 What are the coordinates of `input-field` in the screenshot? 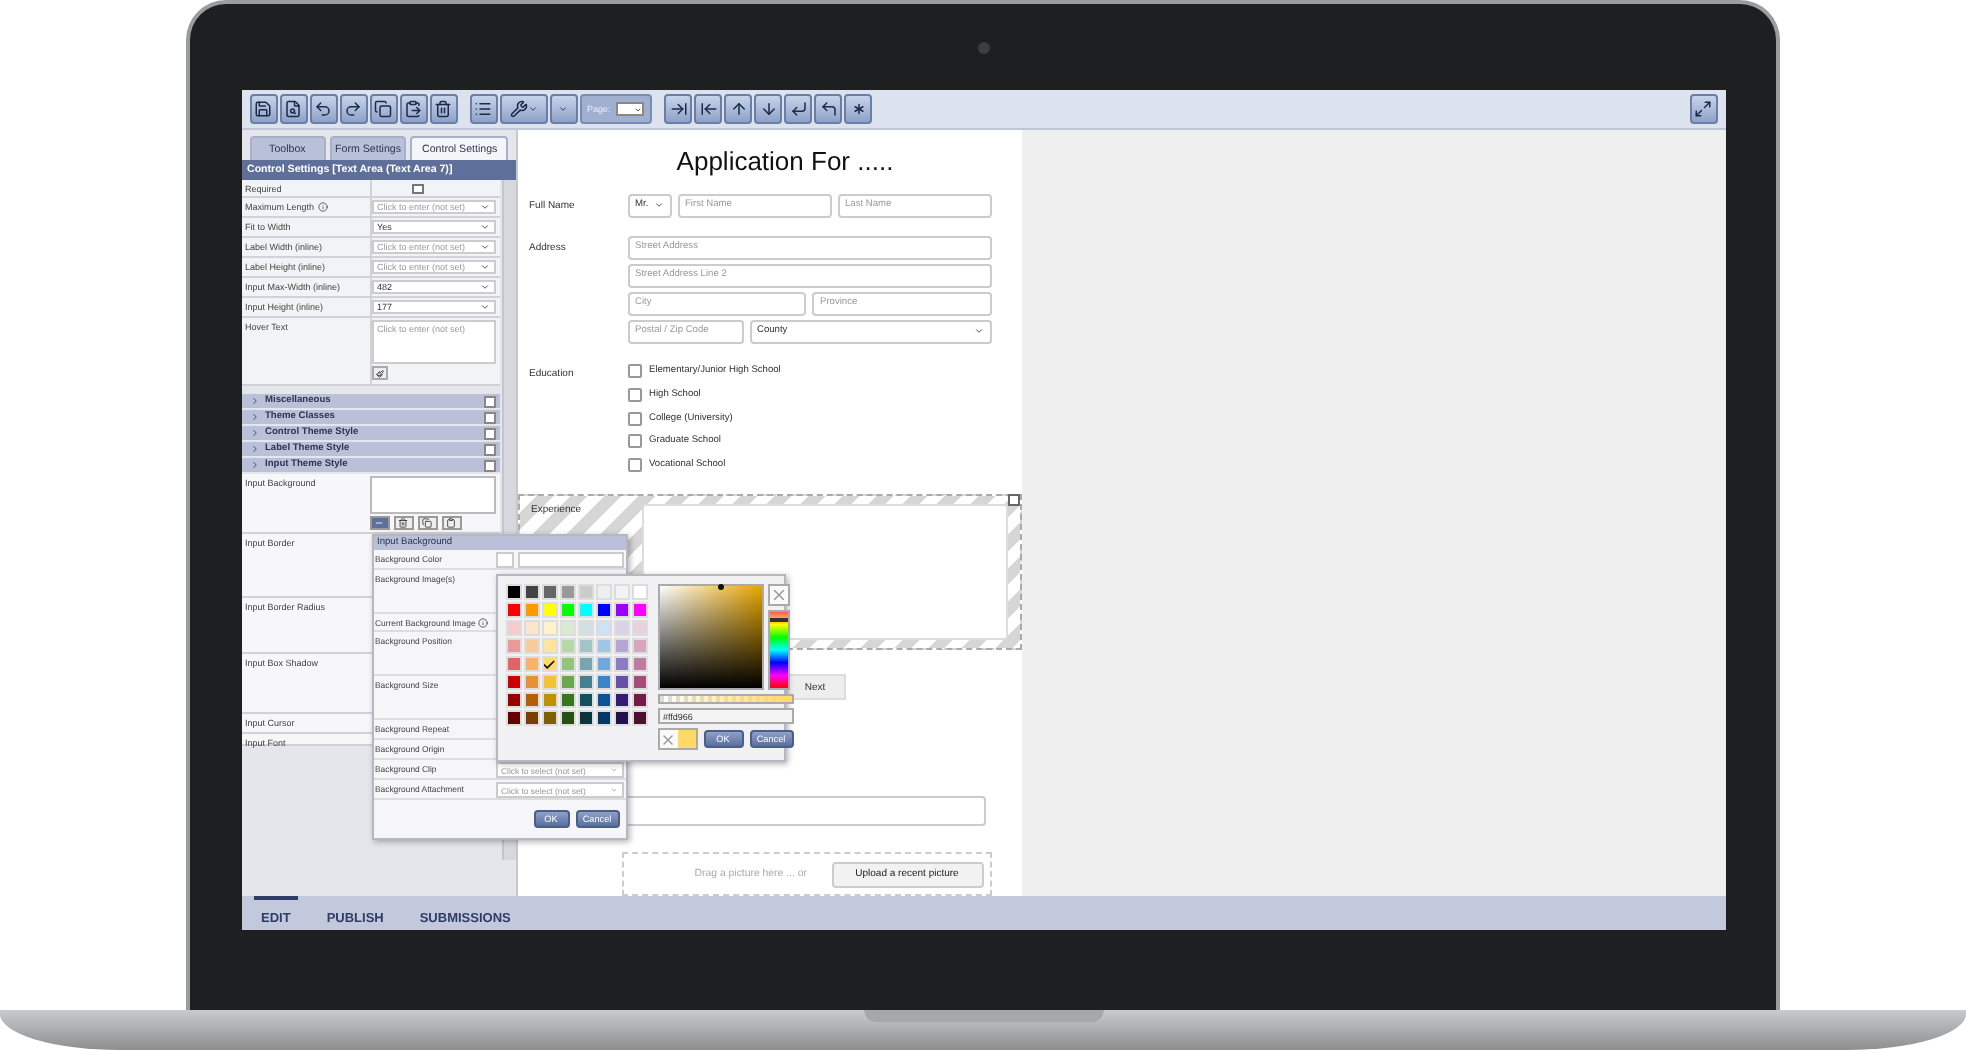 It's located at (570, 560).